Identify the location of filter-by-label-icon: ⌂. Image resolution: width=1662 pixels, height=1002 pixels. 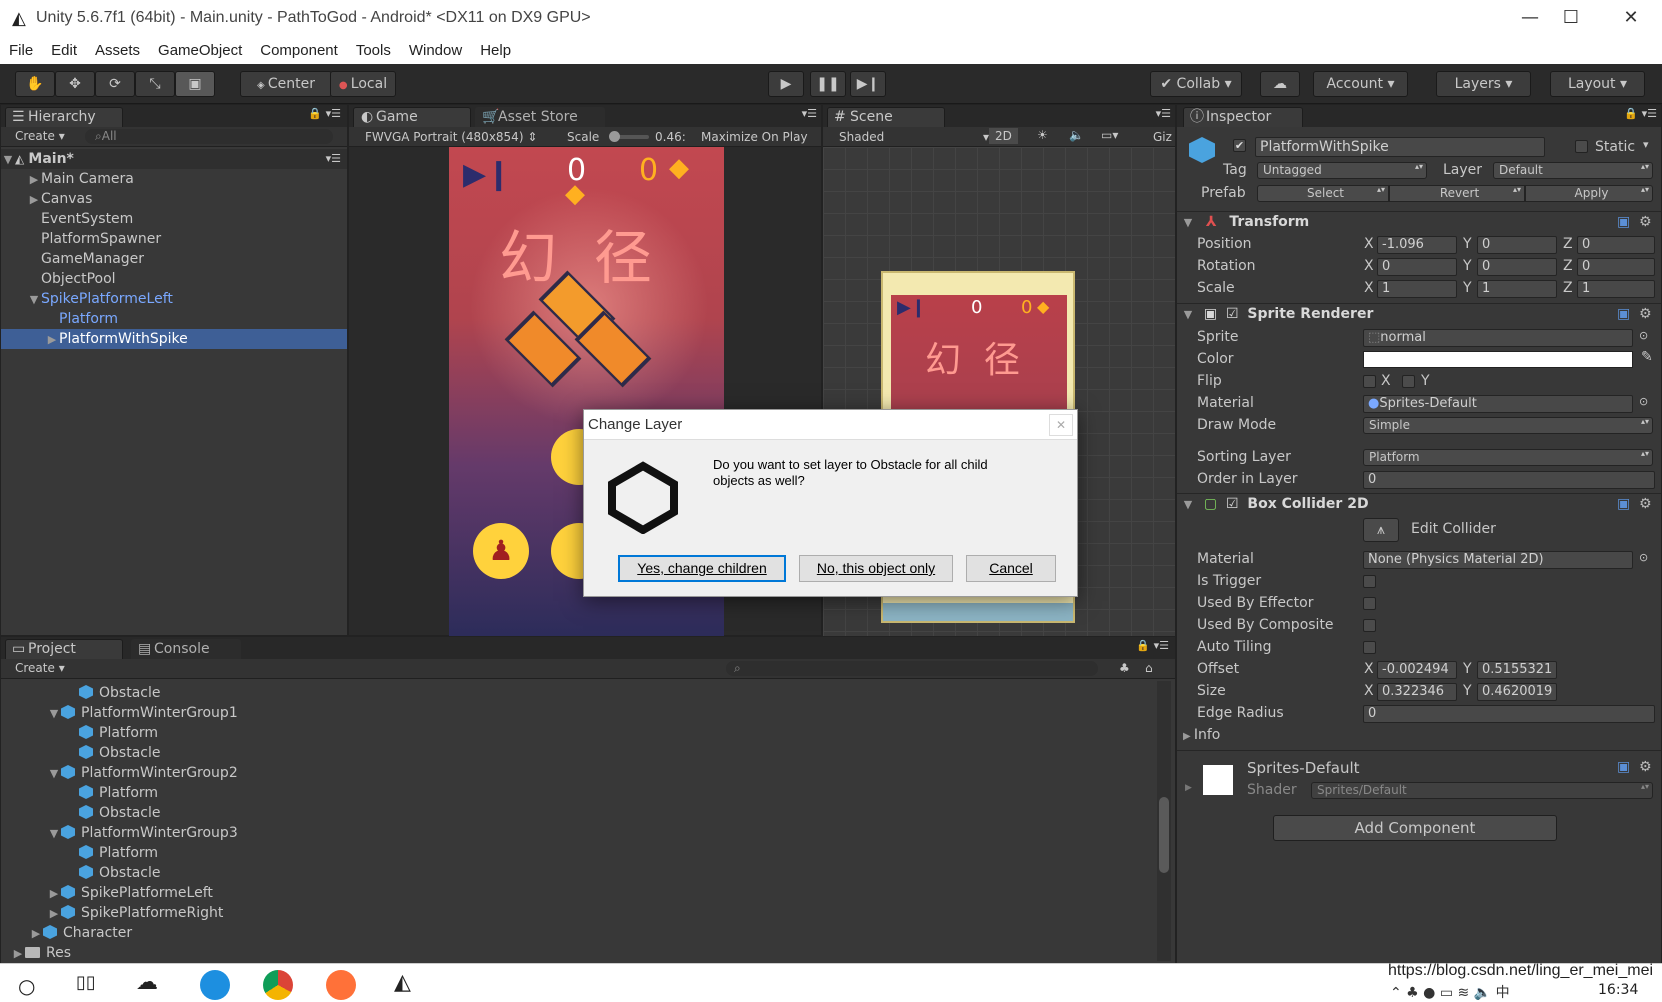
(1149, 668).